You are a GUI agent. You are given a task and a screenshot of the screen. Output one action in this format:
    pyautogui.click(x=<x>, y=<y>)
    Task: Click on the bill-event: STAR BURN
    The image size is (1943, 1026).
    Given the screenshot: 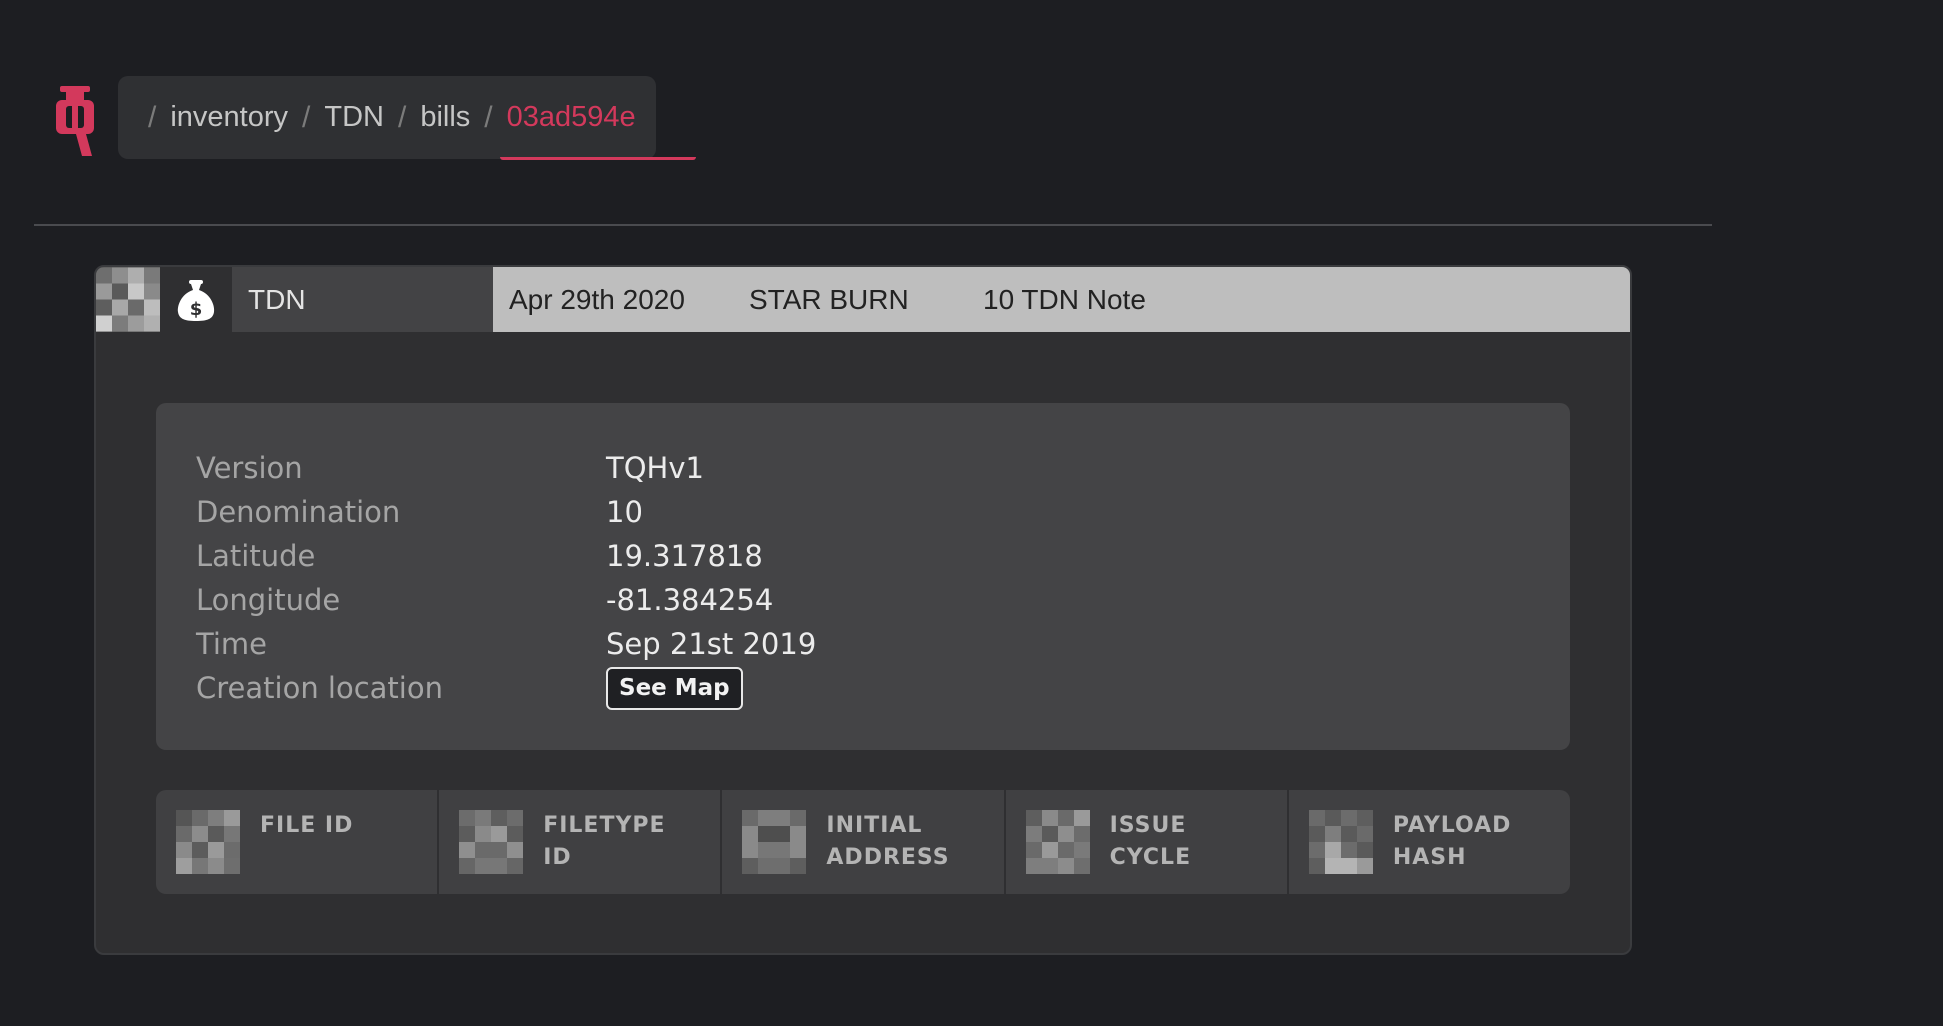 What is the action you would take?
    pyautogui.click(x=829, y=299)
    